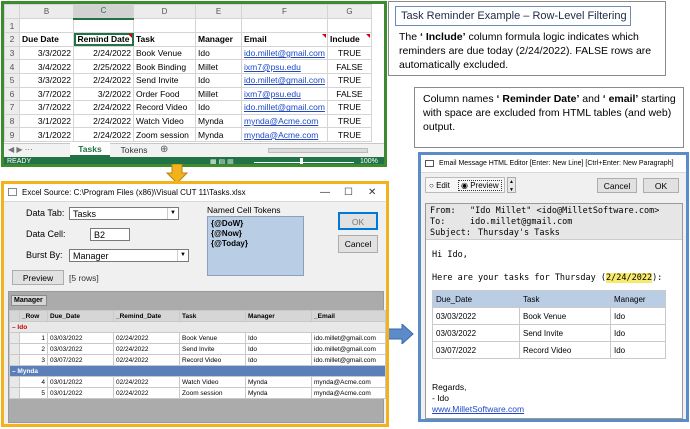  What do you see at coordinates (46, 12) in the screenshot?
I see `col-header-b: B` at bounding box center [46, 12].